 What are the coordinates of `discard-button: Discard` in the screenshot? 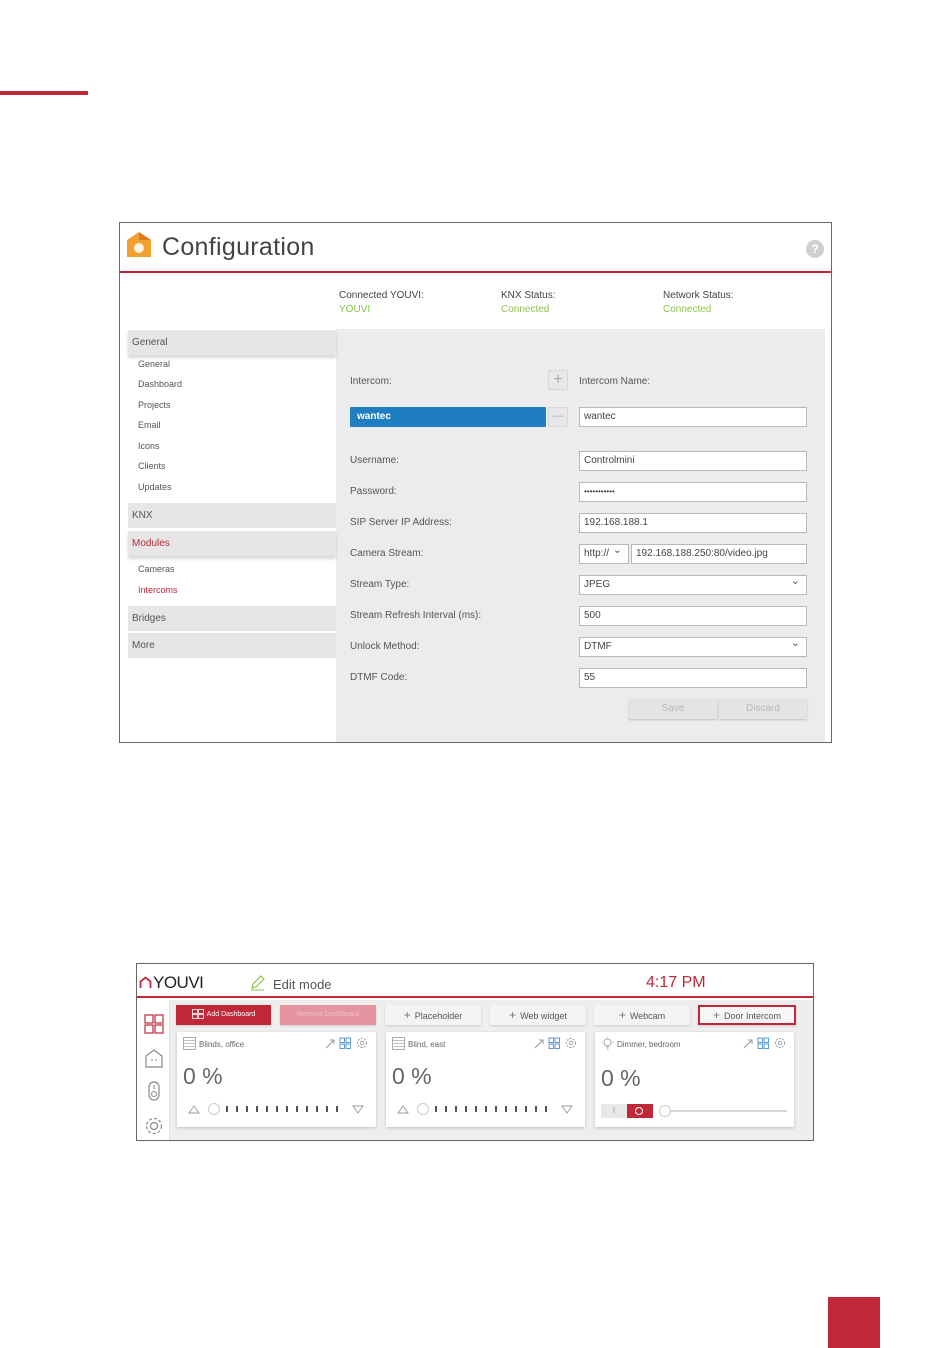 It's located at (763, 709).